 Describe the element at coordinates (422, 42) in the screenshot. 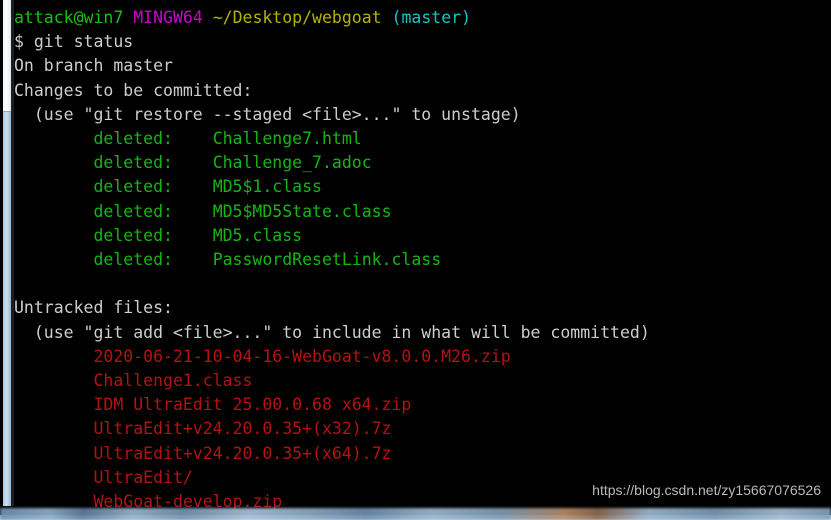

I see `command-line: $ git status` at that location.